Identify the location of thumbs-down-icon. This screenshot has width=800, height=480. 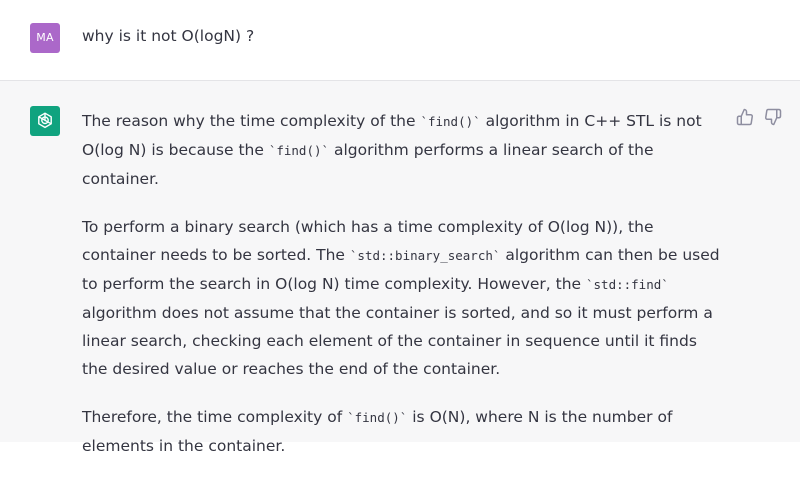
(773, 117).